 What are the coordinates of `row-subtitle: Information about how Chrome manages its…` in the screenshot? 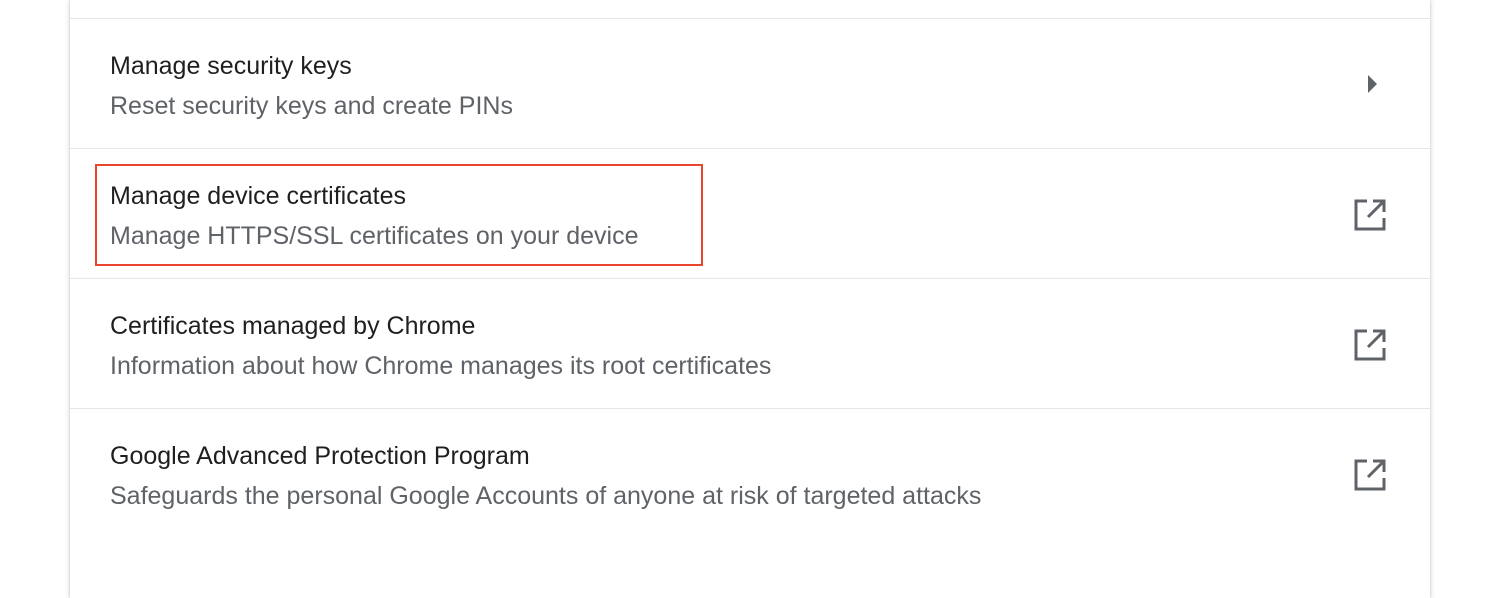 It's located at (441, 366).